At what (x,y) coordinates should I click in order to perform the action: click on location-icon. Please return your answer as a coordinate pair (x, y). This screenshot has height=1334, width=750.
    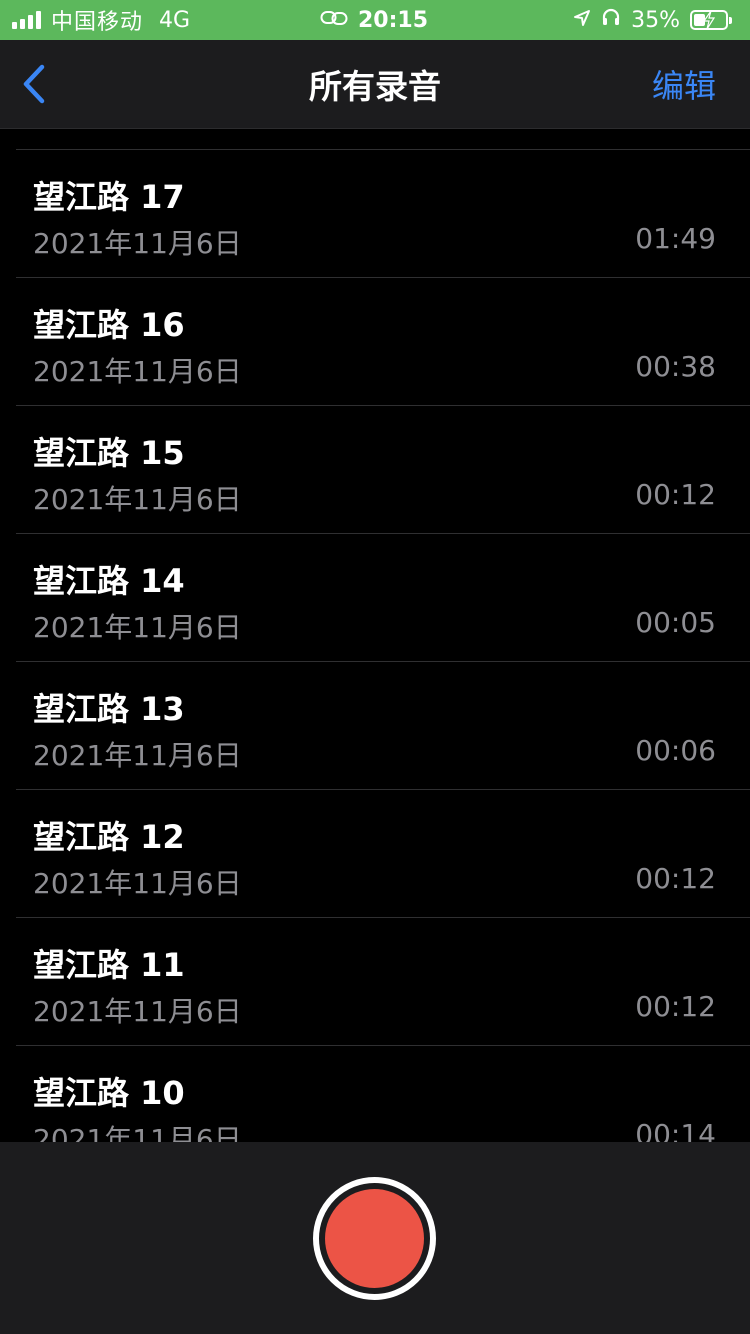
    Looking at the image, I should click on (582, 20).